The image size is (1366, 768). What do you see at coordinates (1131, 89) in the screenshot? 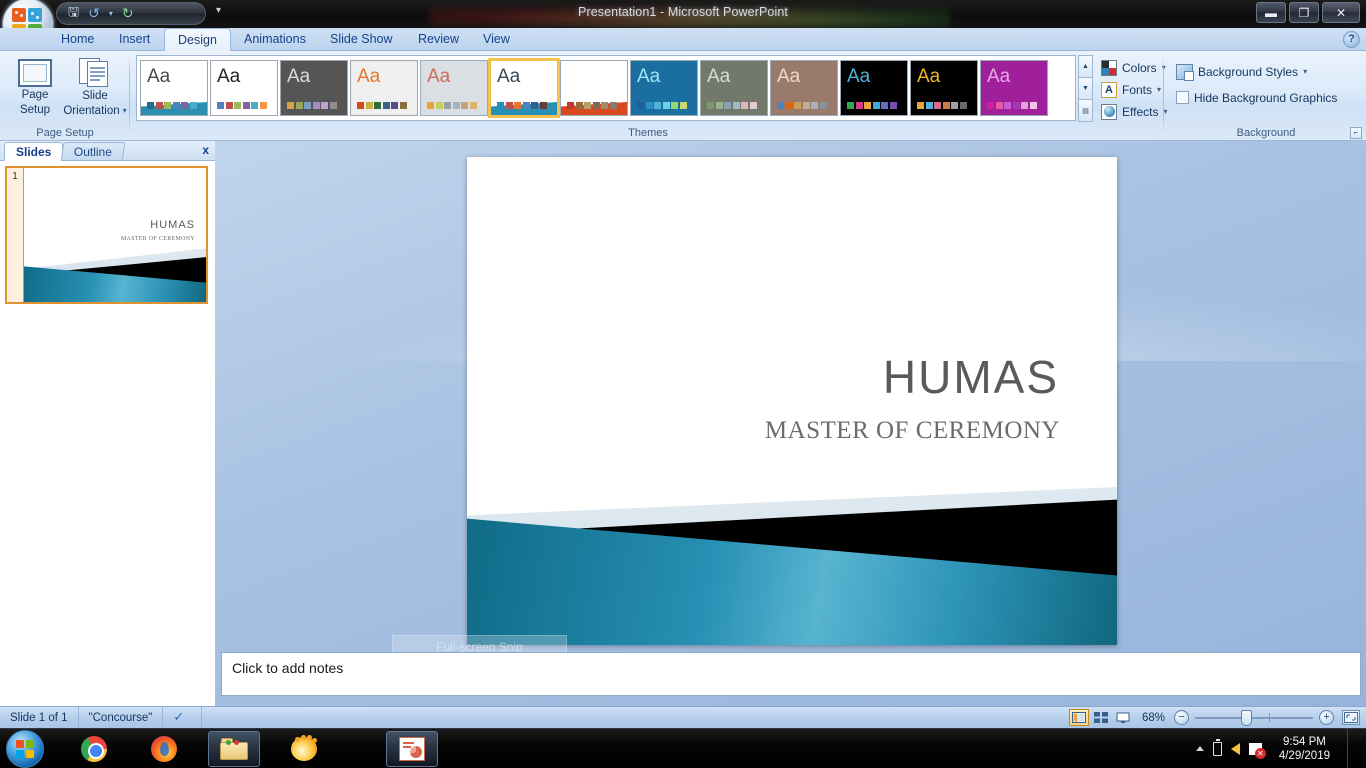
I see `theme-fonts-button: A Fonts ▾` at bounding box center [1131, 89].